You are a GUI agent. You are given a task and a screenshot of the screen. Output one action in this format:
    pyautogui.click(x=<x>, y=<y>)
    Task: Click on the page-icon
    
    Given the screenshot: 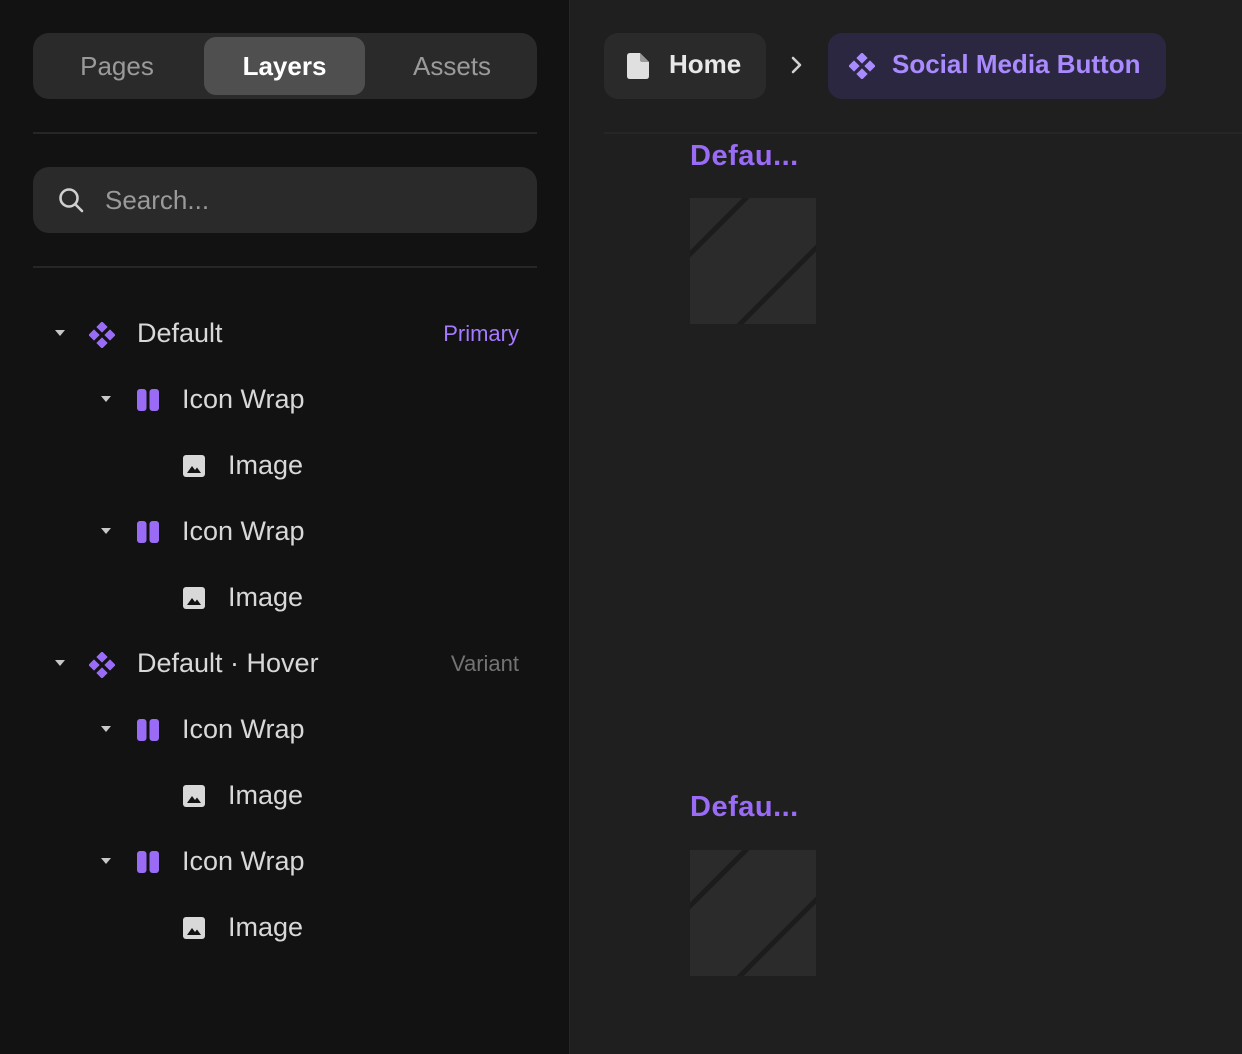 What is the action you would take?
    pyautogui.click(x=638, y=66)
    